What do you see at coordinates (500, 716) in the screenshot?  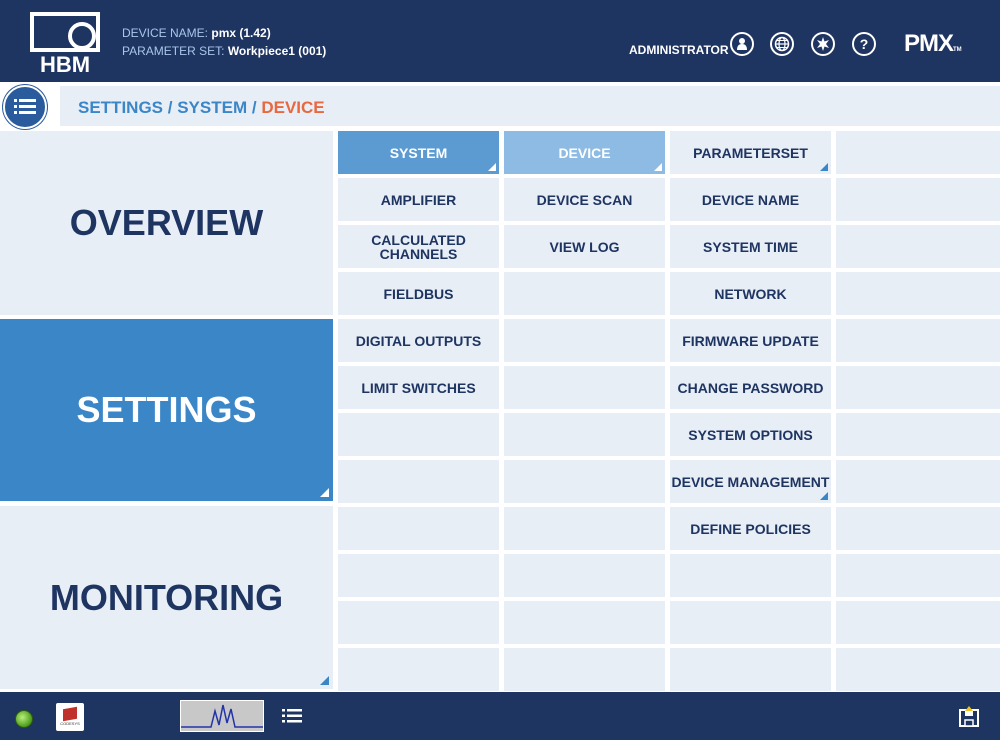 I see `footer-bar` at bounding box center [500, 716].